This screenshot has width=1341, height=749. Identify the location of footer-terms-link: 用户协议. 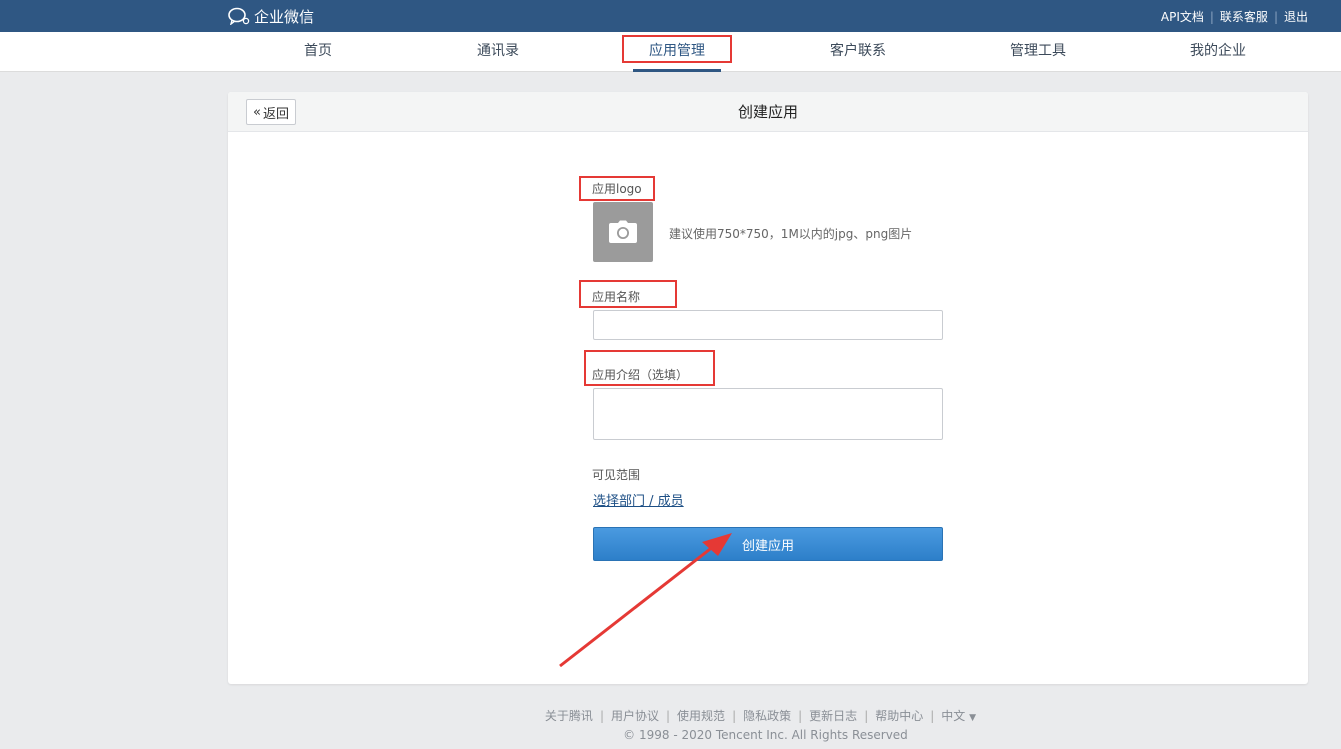
(635, 716).